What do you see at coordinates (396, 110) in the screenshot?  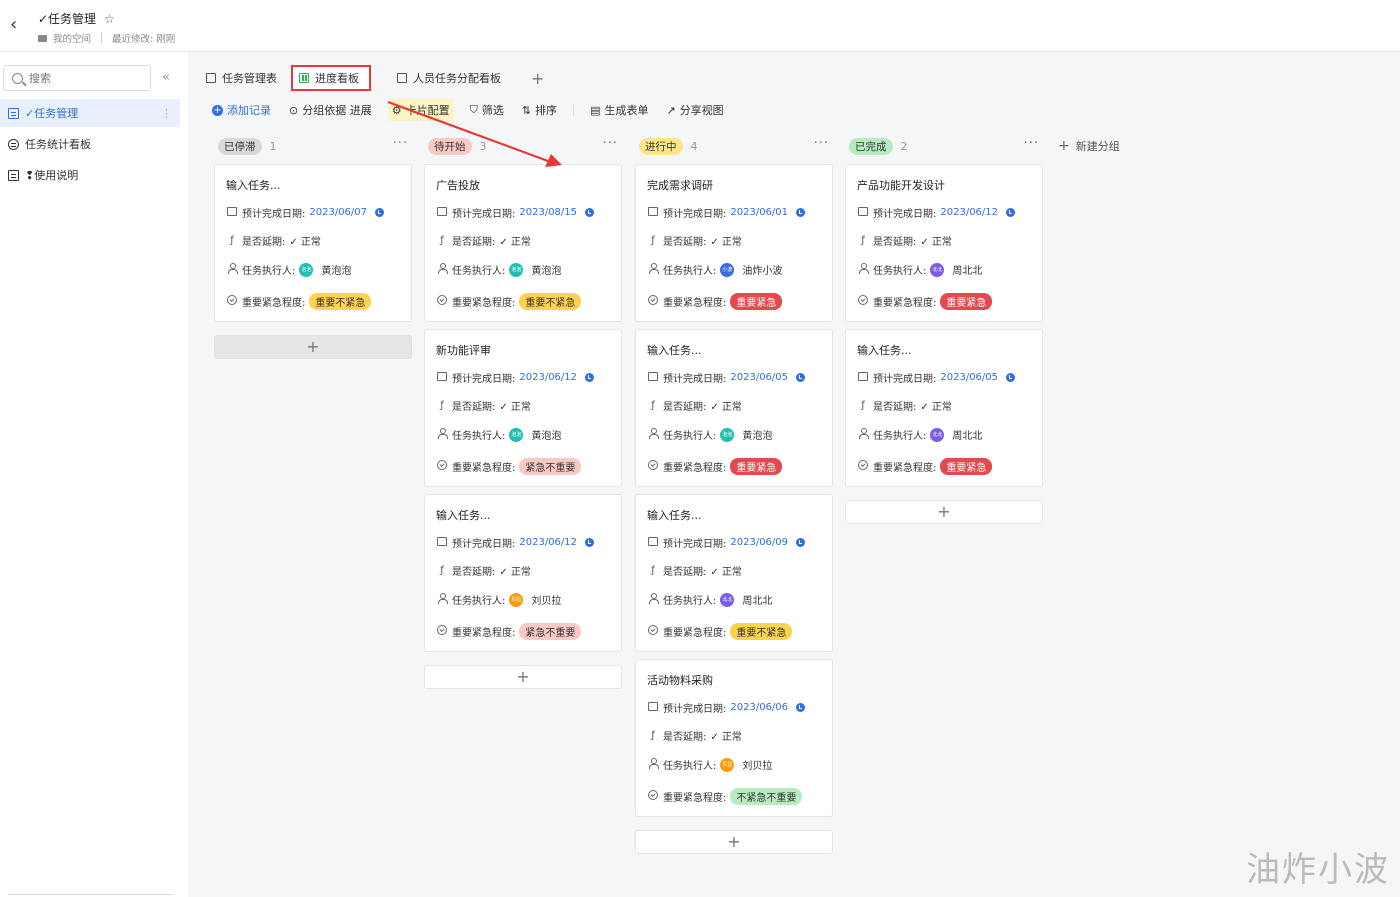 I see `gear-icon: ⚙` at bounding box center [396, 110].